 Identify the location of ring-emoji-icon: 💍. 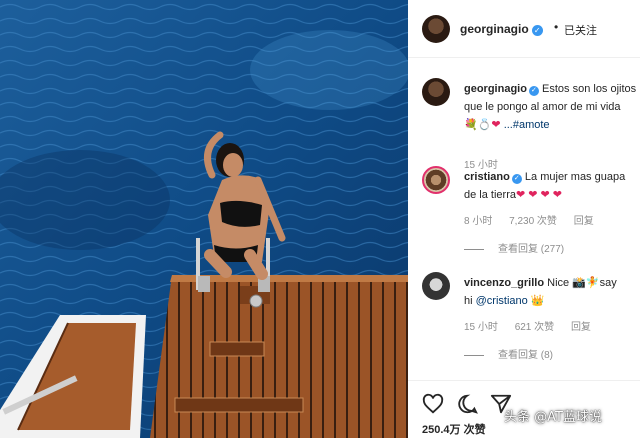
(484, 125).